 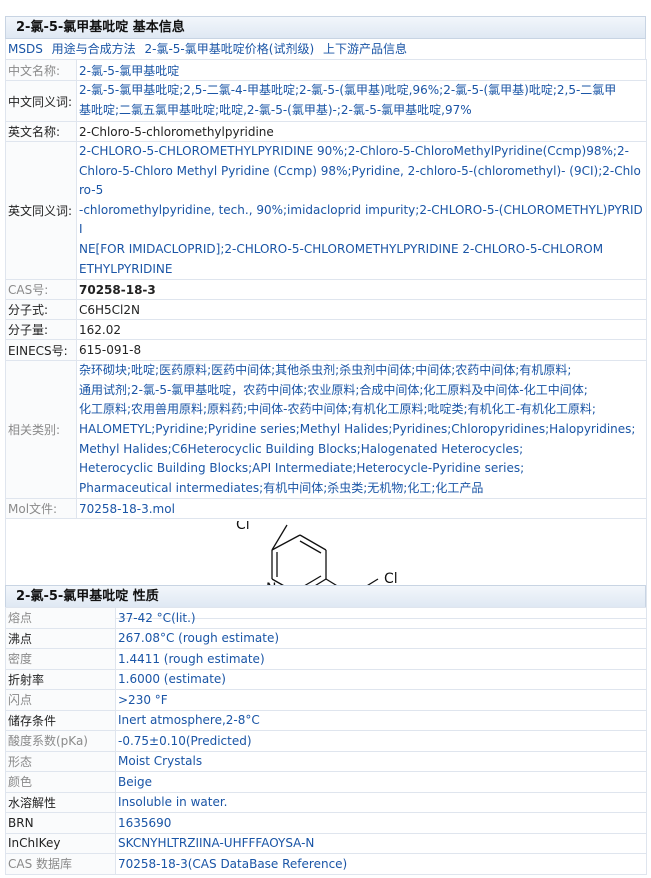 What do you see at coordinates (381, 700) in the screenshot?
I see `value-flash-point: >230 °F` at bounding box center [381, 700].